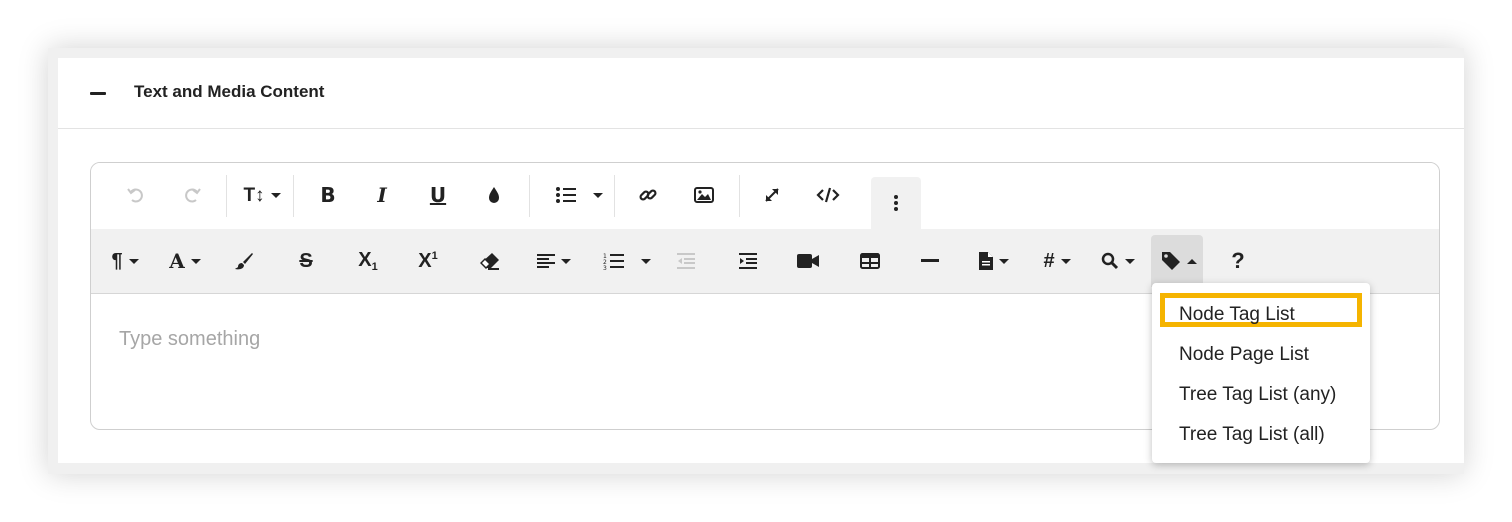  What do you see at coordinates (930, 261) in the screenshot?
I see `horizontal-line-icon` at bounding box center [930, 261].